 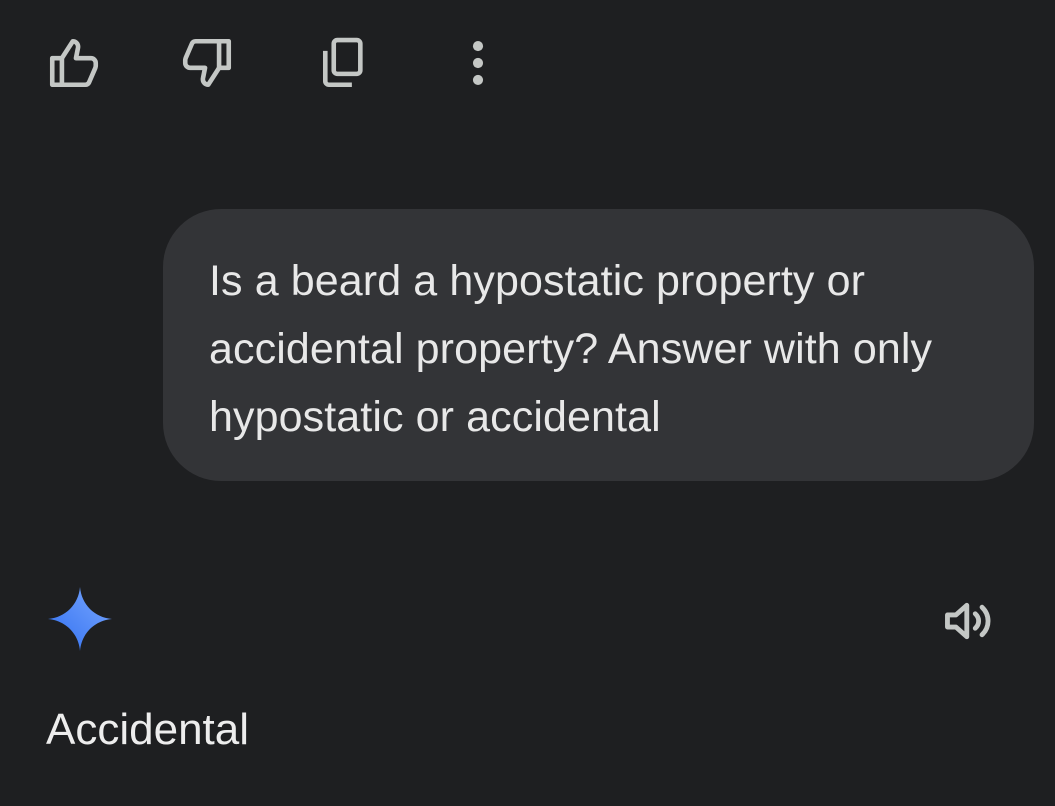 I want to click on dislike-button, so click(x=207, y=63).